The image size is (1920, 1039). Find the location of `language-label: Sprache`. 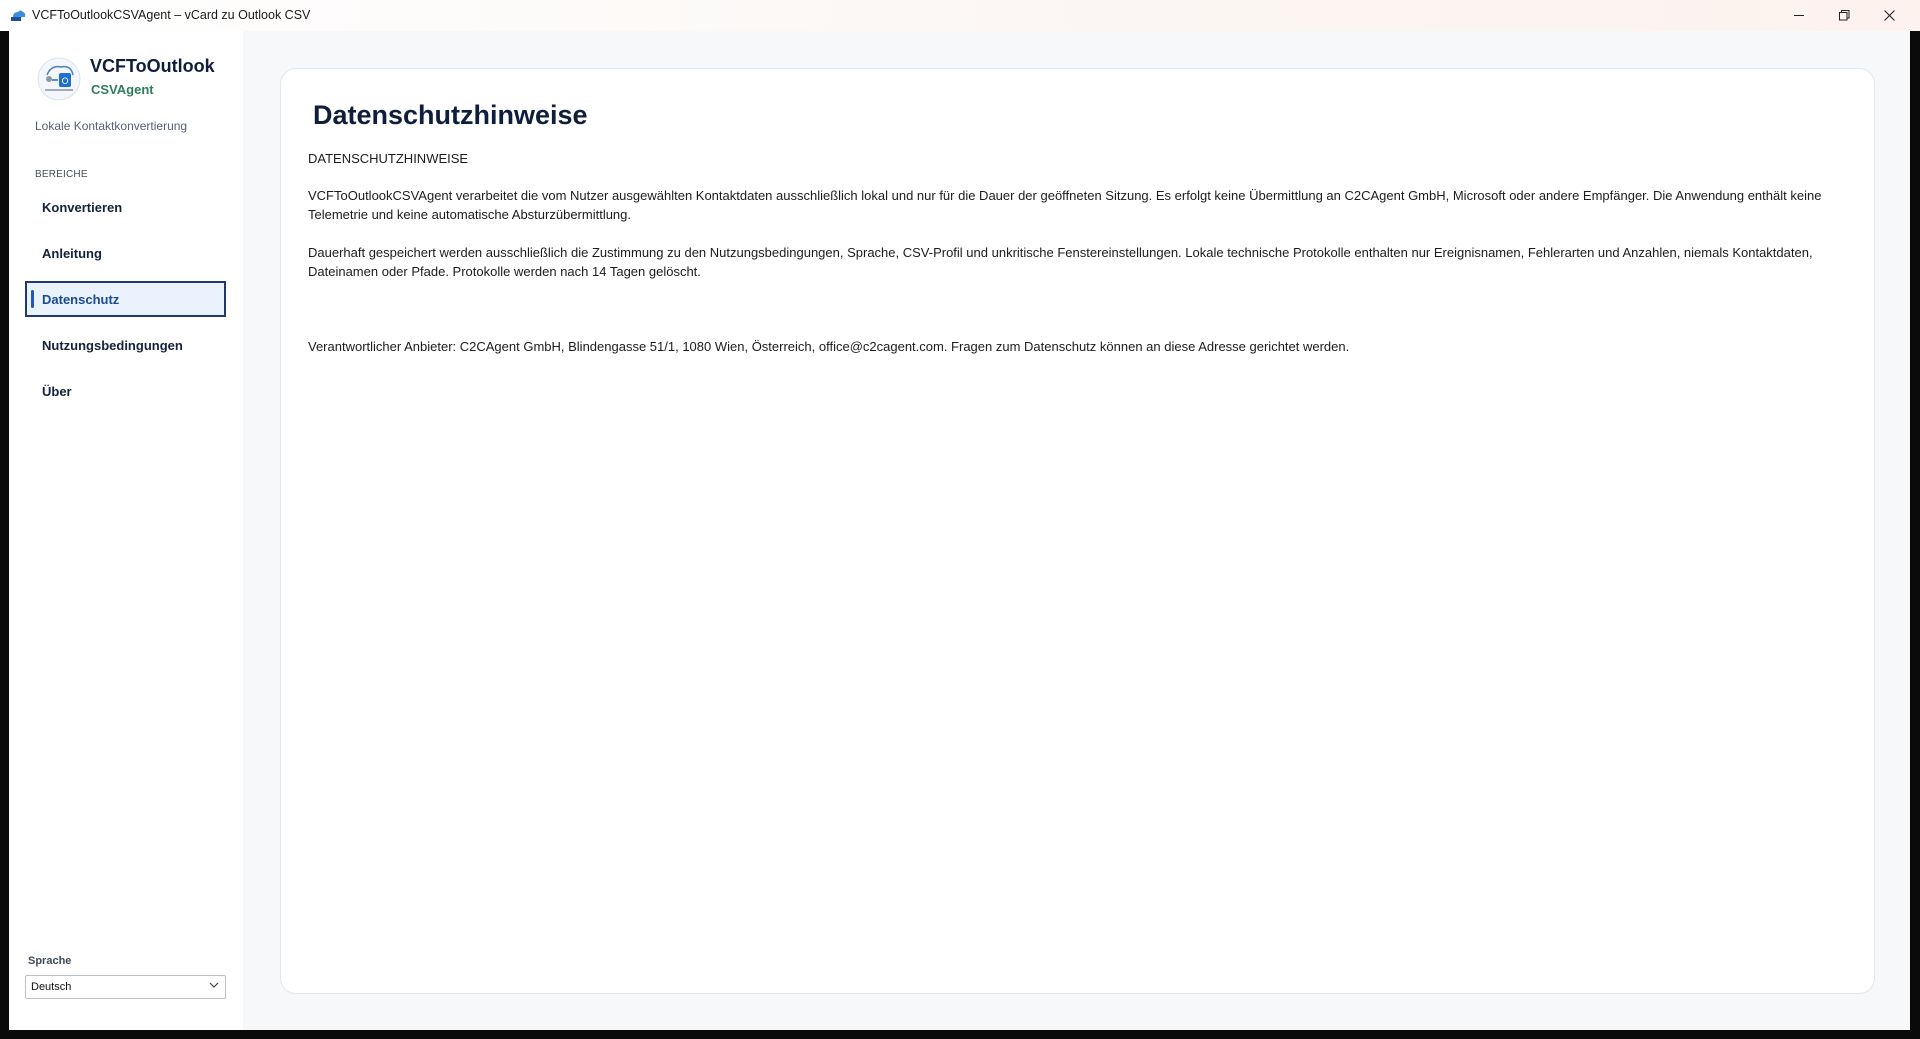

language-label: Sprache is located at coordinates (50, 961).